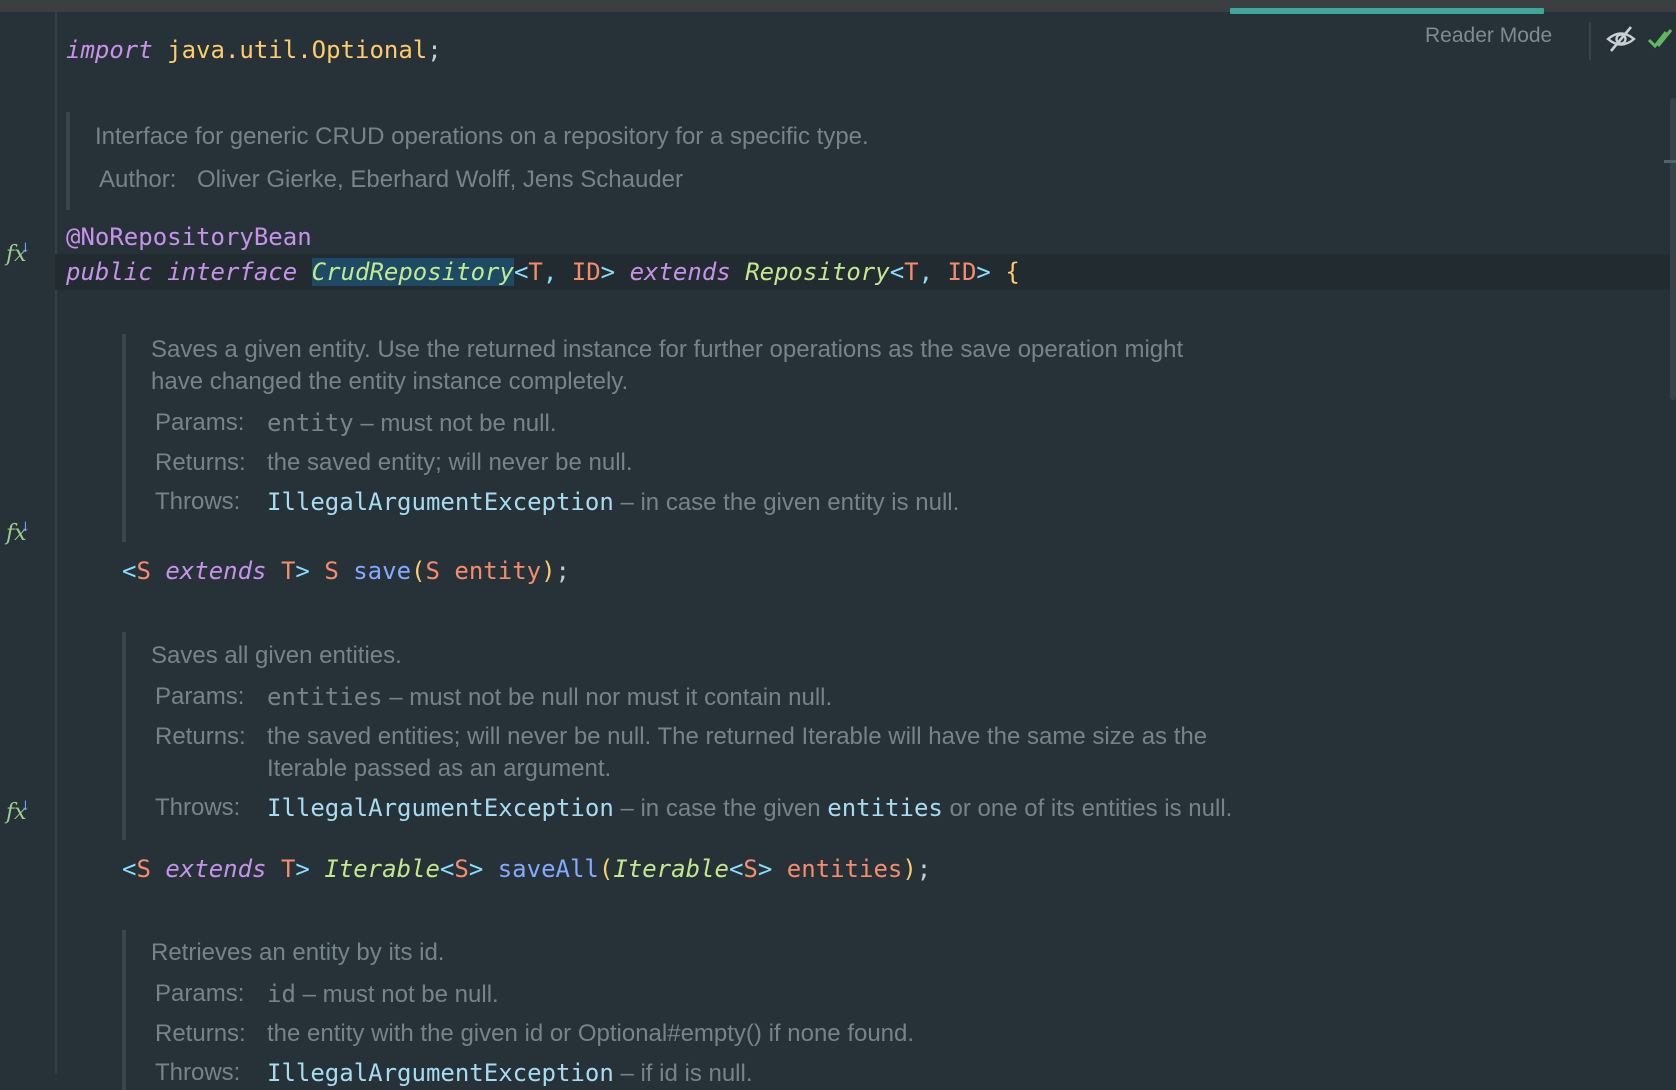  Describe the element at coordinates (1661, 39) in the screenshot. I see `double-check-icon` at that location.